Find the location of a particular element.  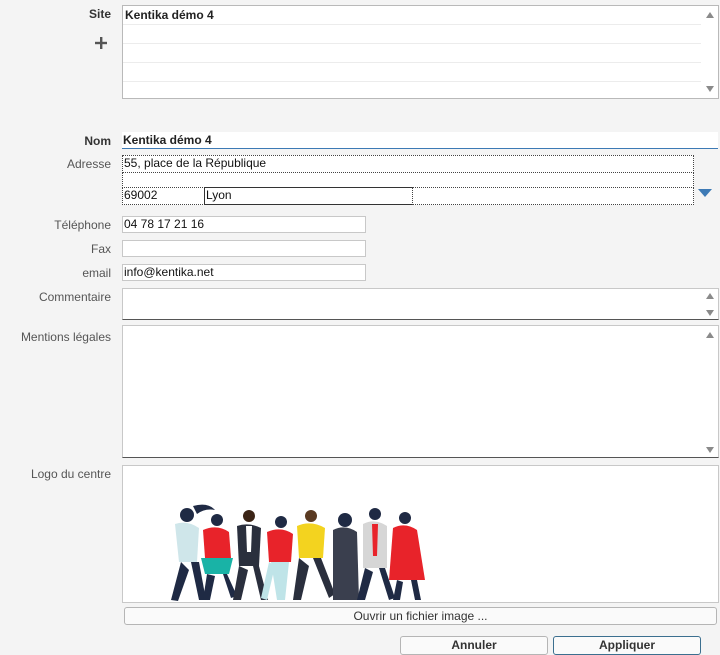

country-input is located at coordinates (553, 196).